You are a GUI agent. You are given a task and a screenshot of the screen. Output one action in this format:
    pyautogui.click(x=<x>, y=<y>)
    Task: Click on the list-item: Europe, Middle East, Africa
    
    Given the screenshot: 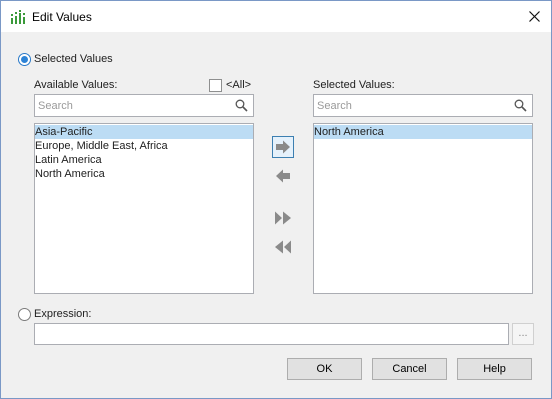 What is the action you would take?
    pyautogui.click(x=144, y=146)
    